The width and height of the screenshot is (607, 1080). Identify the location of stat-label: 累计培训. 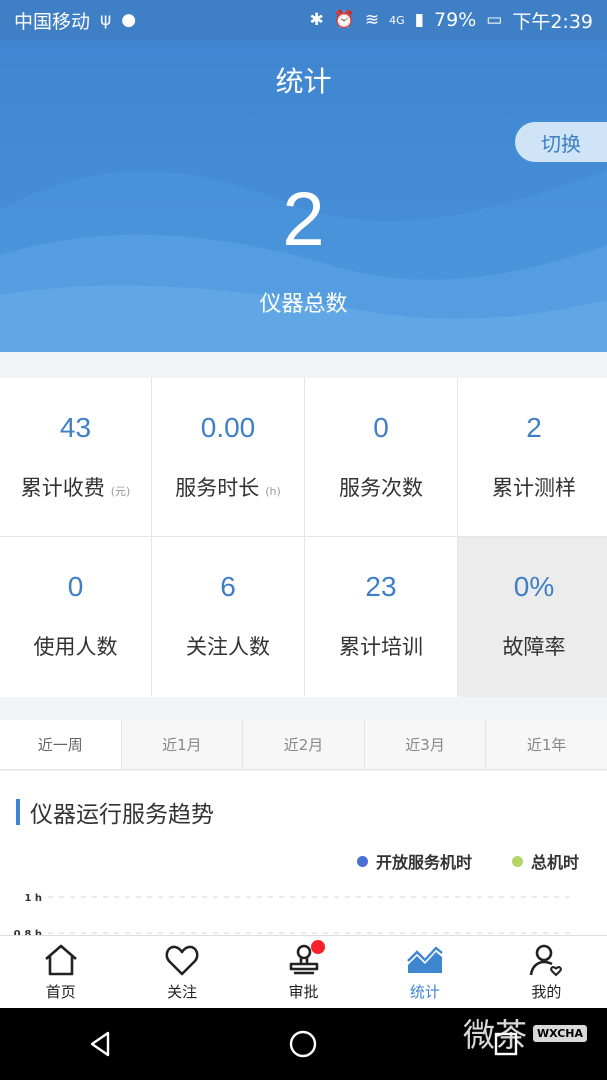
(381, 647).